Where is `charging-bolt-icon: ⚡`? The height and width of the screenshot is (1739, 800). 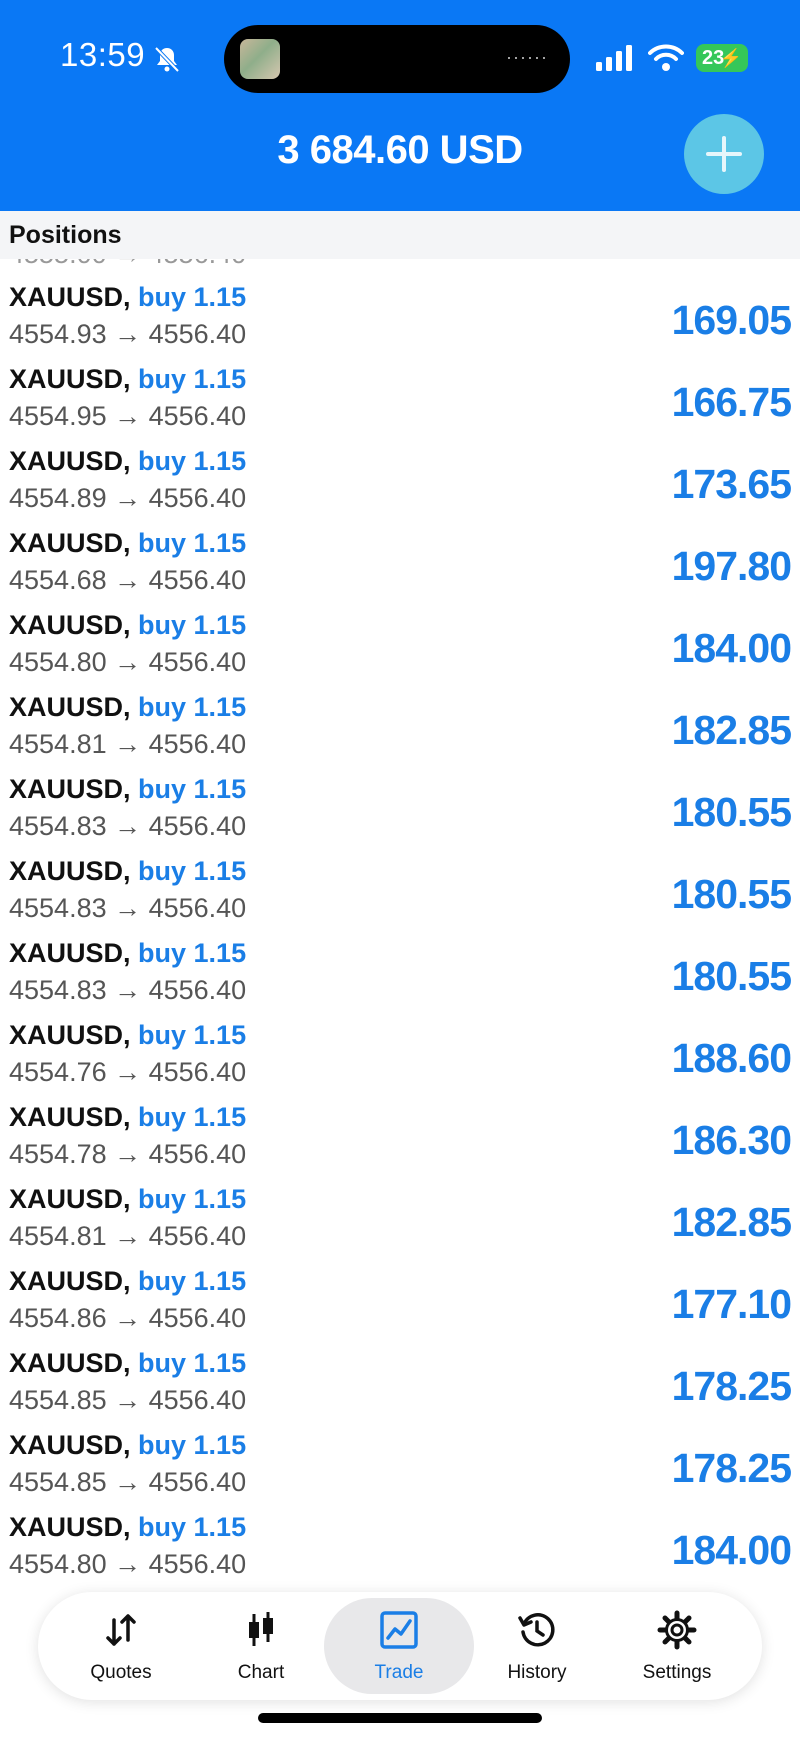 charging-bolt-icon: ⚡ is located at coordinates (730, 58).